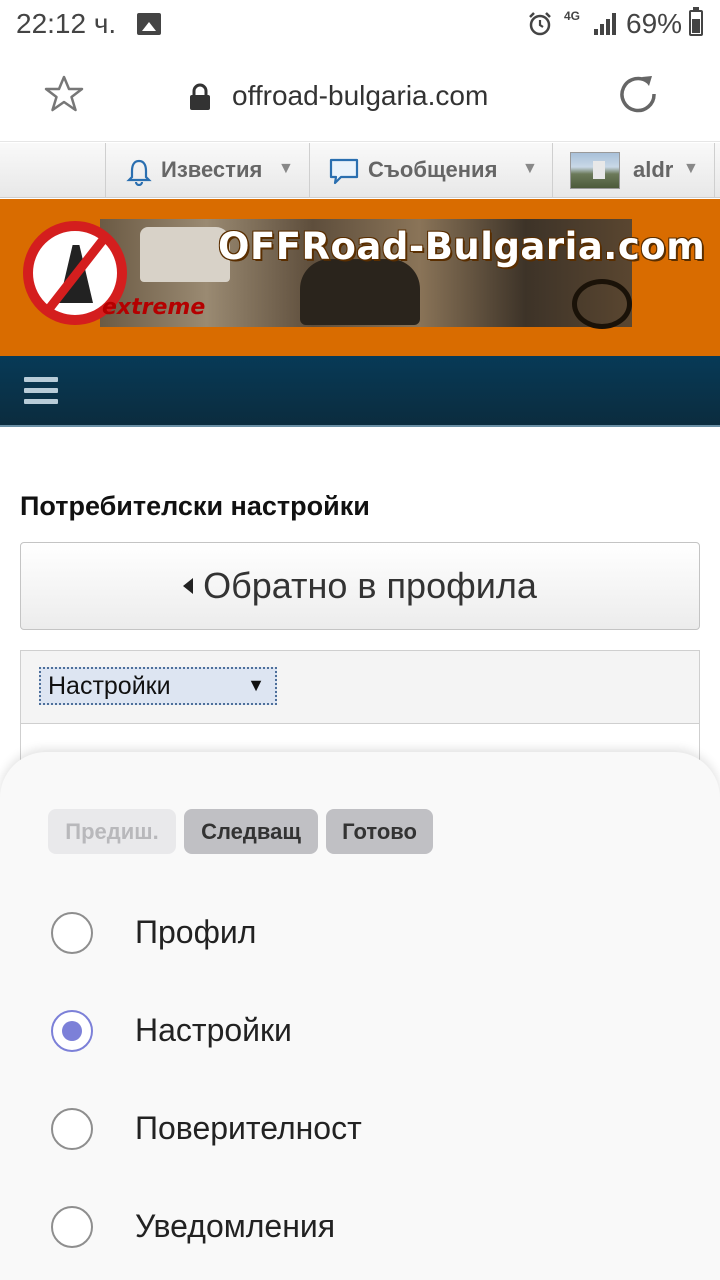  Describe the element at coordinates (360, 1038) in the screenshot. I see `picker-option-settings: Настройки` at that location.